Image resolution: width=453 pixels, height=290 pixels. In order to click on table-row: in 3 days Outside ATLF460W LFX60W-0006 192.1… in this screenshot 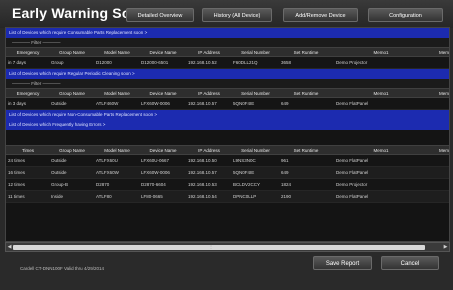, I will do `click(227, 104)`.